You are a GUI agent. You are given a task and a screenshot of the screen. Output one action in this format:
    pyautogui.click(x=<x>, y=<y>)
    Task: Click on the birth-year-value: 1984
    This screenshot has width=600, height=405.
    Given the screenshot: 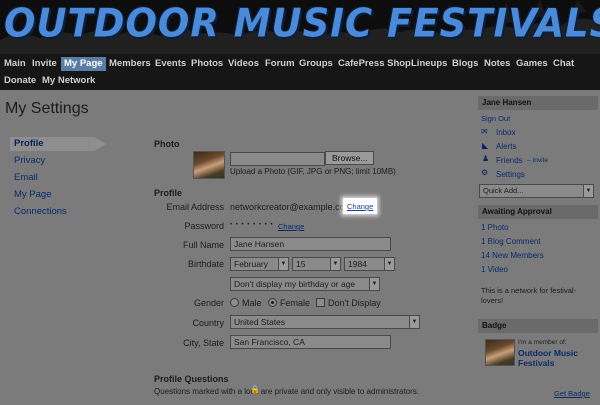 What is the action you would take?
    pyautogui.click(x=357, y=264)
    